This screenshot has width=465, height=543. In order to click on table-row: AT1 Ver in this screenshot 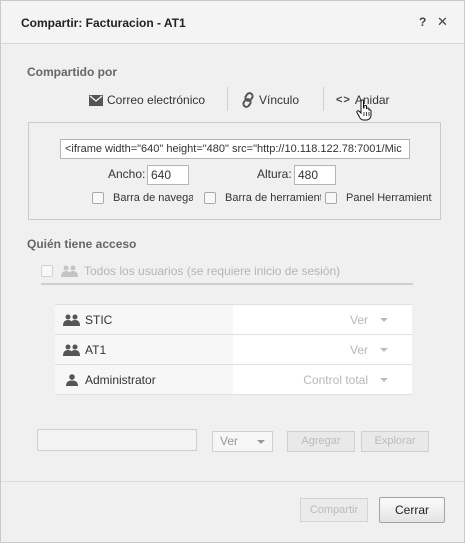, I will do `click(233, 350)`.